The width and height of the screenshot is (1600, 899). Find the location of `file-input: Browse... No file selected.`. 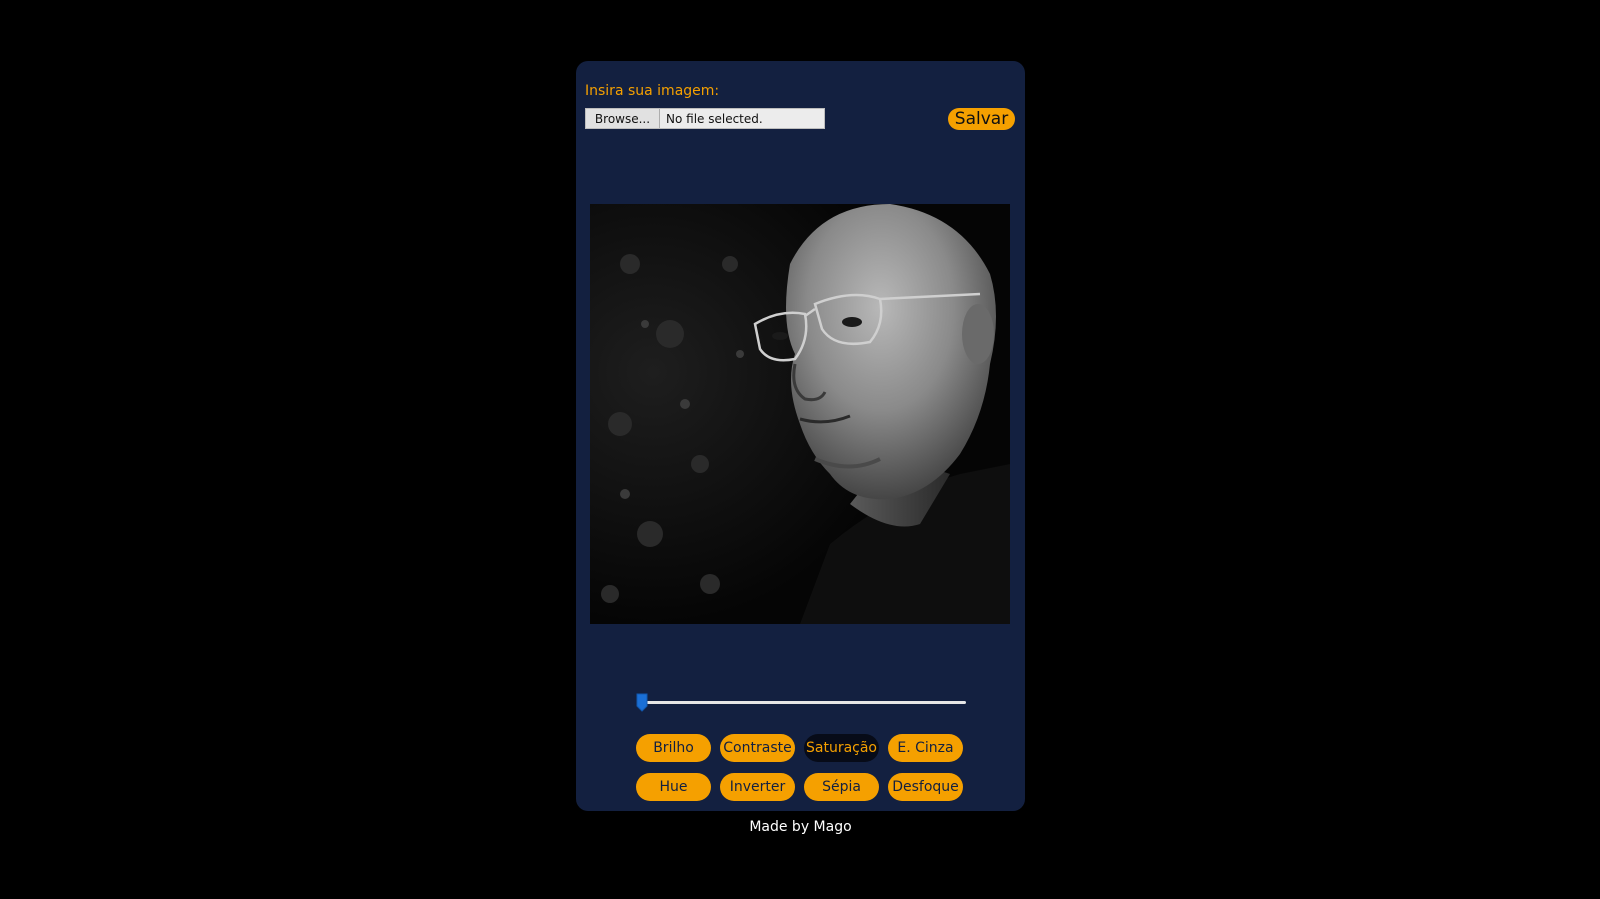

file-input: Browse... No file selected. is located at coordinates (705, 118).